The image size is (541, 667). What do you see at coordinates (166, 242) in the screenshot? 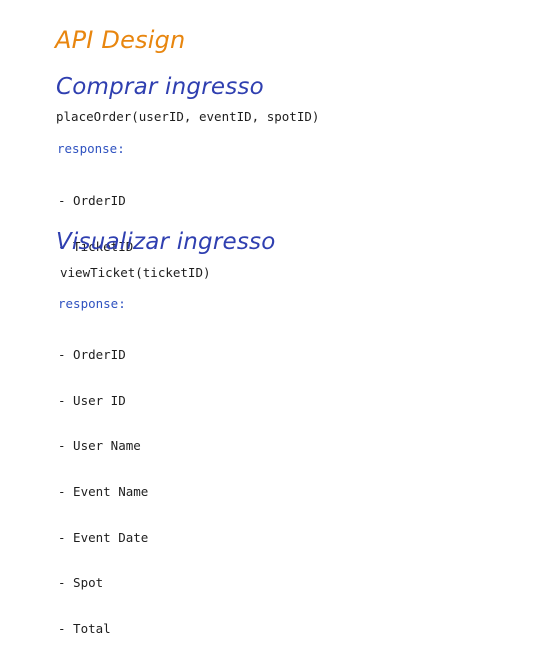
I see `section-heading-visualizar: Visualizar ingresso` at bounding box center [166, 242].